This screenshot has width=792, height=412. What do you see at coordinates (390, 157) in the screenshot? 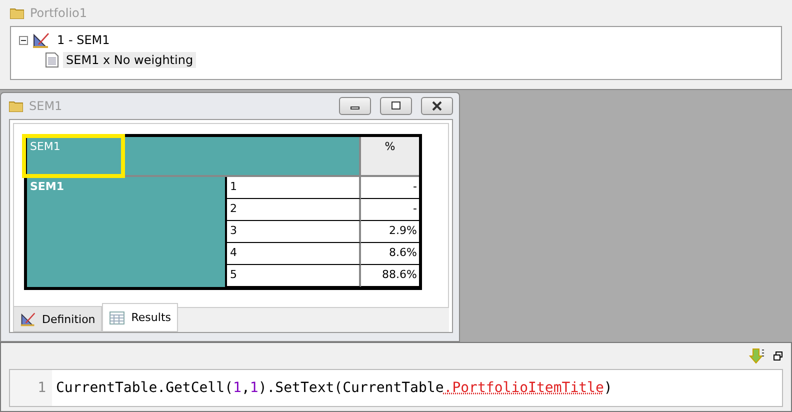
I see `column-header: %` at bounding box center [390, 157].